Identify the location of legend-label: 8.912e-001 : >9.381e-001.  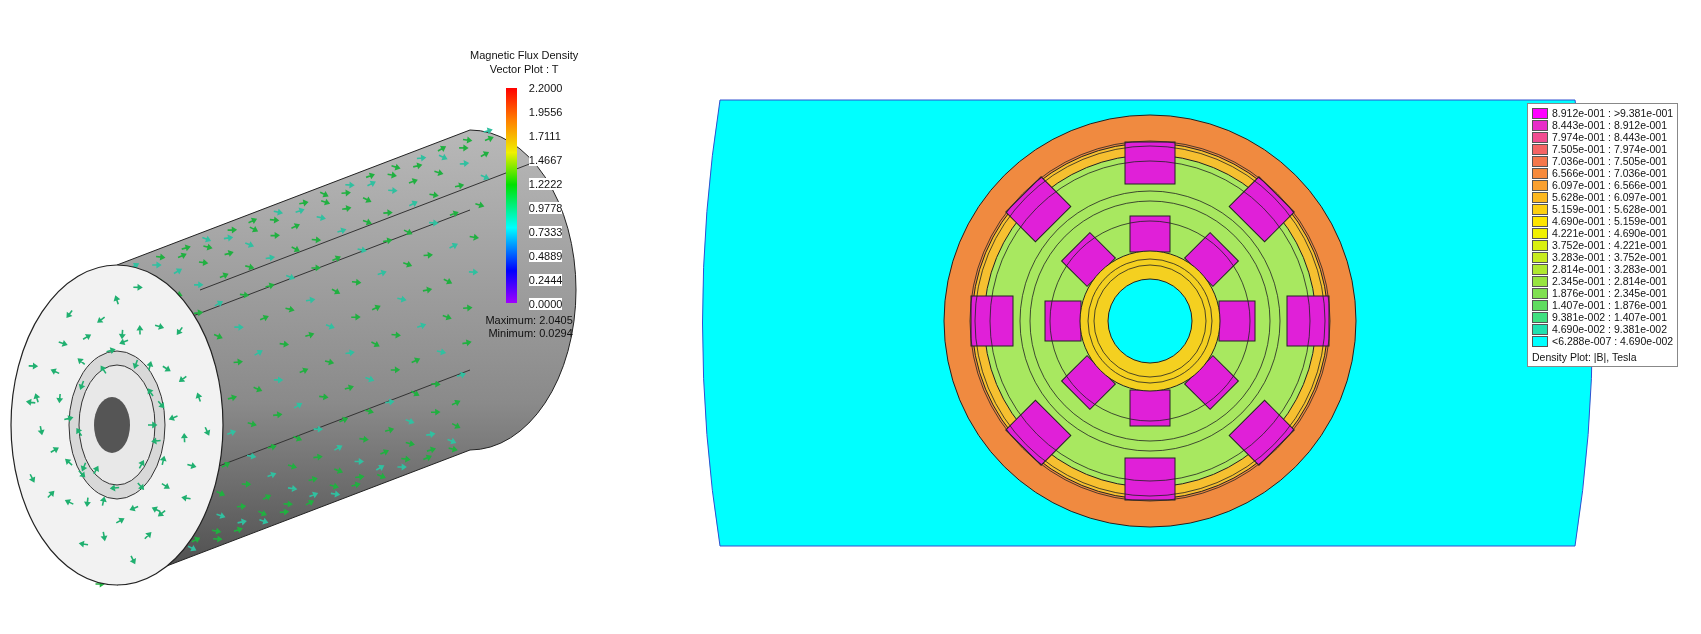
(1613, 113).